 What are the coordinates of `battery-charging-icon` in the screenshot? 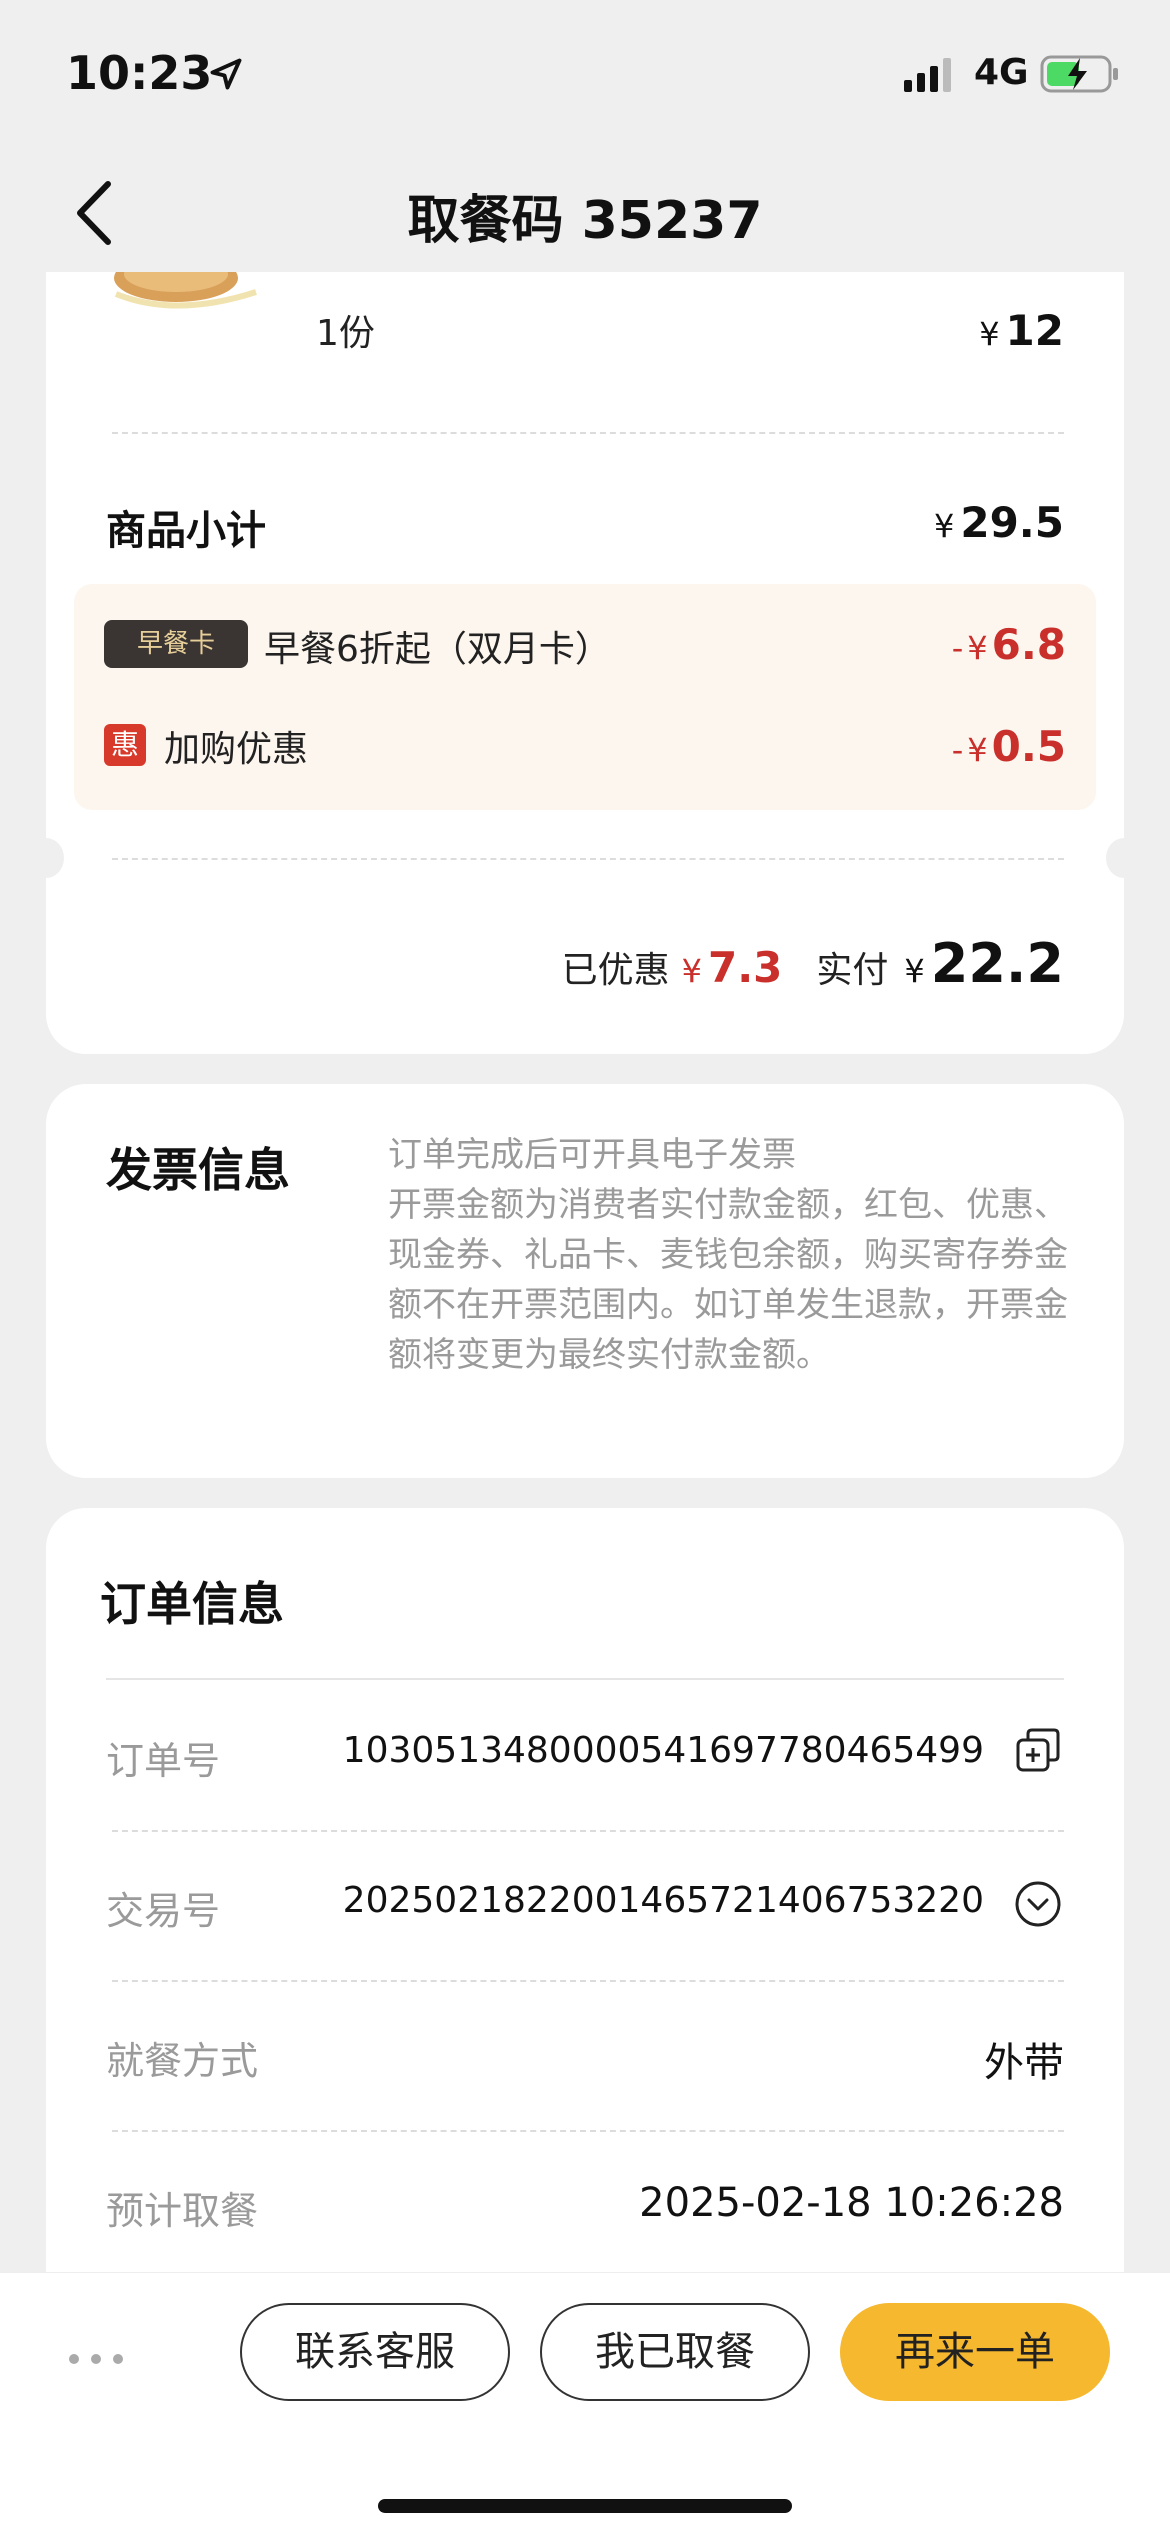 It's located at (1079, 74).